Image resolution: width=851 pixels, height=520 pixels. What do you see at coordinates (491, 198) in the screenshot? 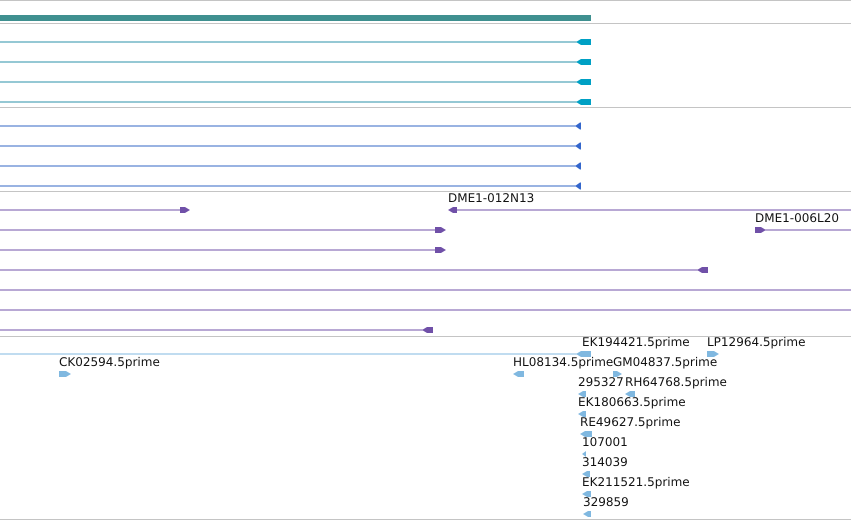
I see `feature-label: DME1-012N13` at bounding box center [491, 198].